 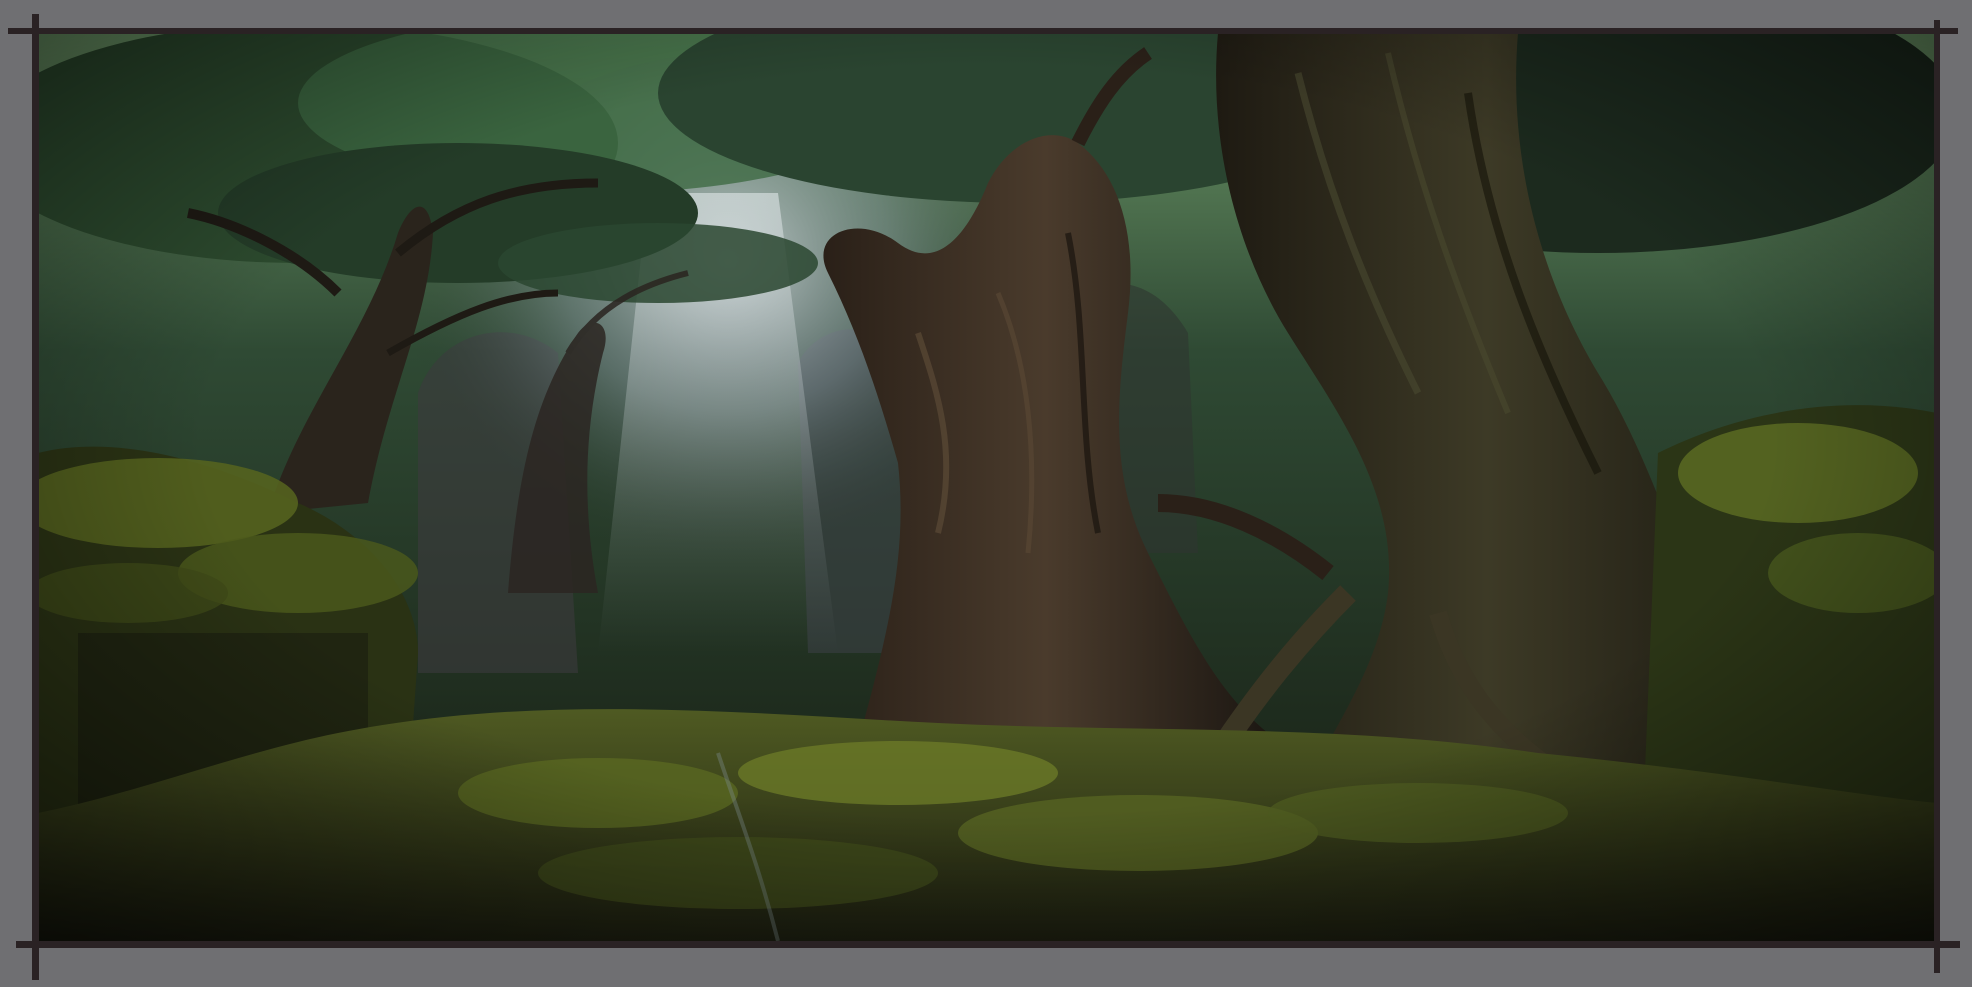 I want to click on frame-bottom-line, so click(x=988, y=944).